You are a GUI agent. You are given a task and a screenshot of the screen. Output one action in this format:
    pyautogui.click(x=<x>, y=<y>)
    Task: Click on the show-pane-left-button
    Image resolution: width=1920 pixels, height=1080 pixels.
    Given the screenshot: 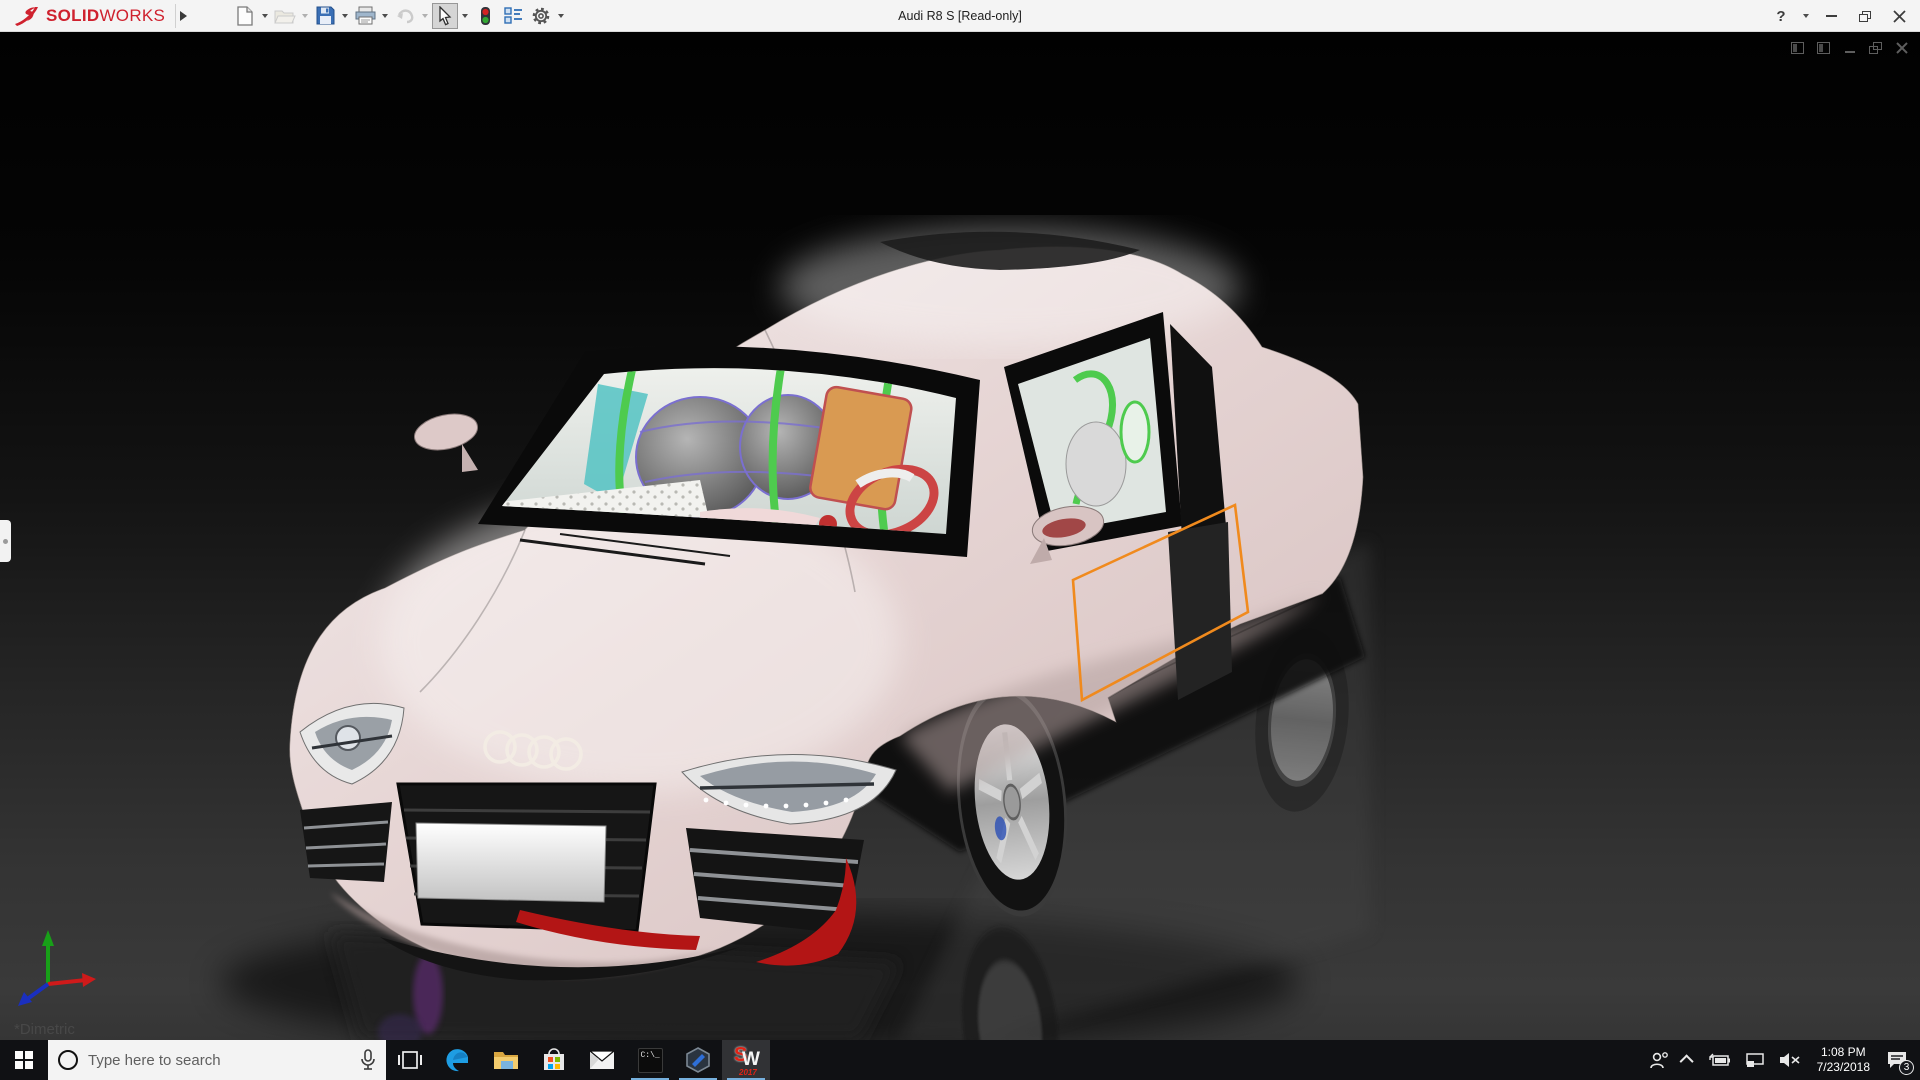 What is the action you would take?
    pyautogui.click(x=1797, y=47)
    